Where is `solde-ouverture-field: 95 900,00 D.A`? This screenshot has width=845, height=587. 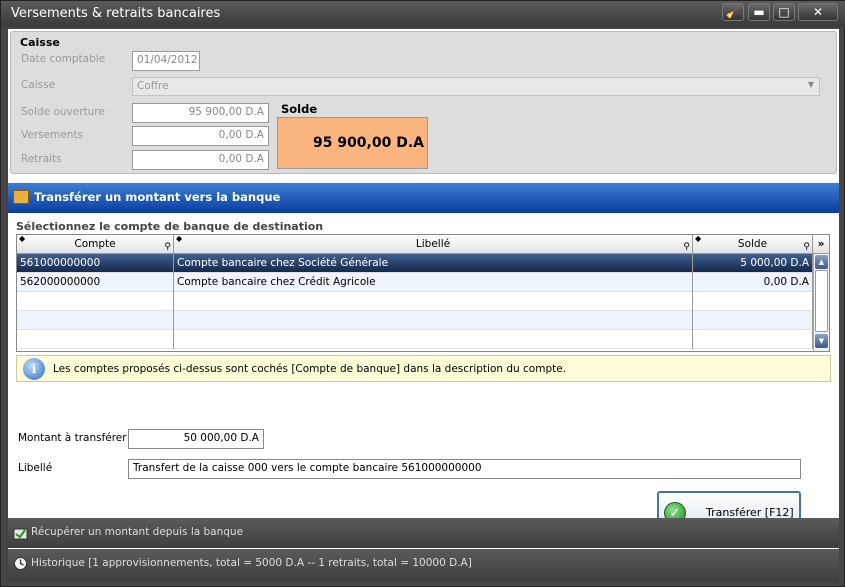 solde-ouverture-field: 95 900,00 D.A is located at coordinates (200, 113).